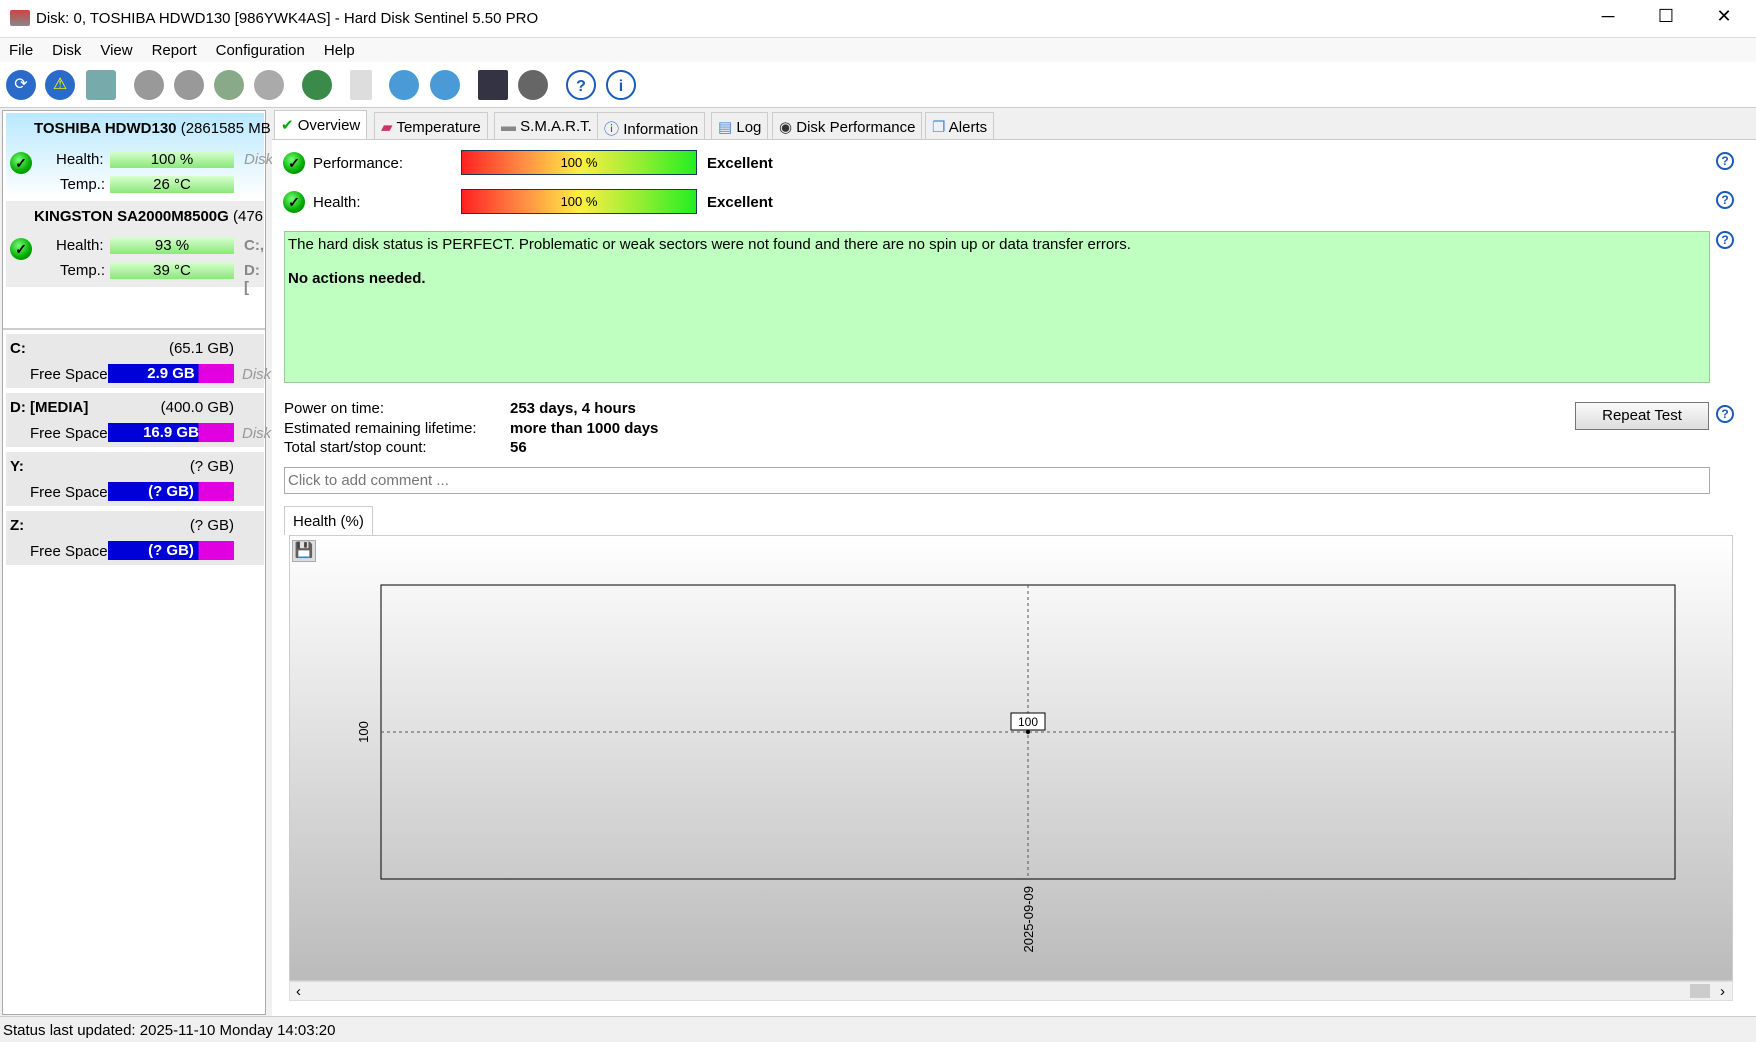 Image resolution: width=1756 pixels, height=1042 pixels. Describe the element at coordinates (149, 216) in the screenshot. I see `disk-name: KINGSTON SA2000M8500G (476` at that location.